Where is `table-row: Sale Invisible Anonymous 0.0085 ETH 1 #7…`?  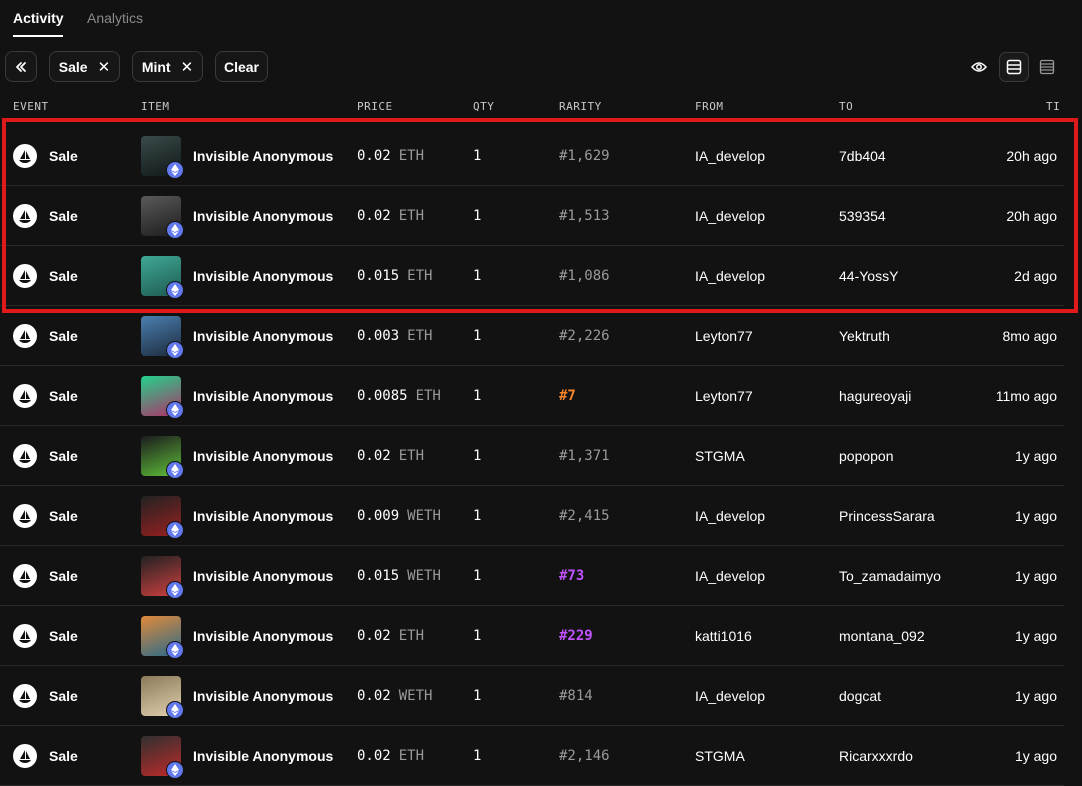
table-row: Sale Invisible Anonymous 0.0085 ETH 1 #7… is located at coordinates (532, 396).